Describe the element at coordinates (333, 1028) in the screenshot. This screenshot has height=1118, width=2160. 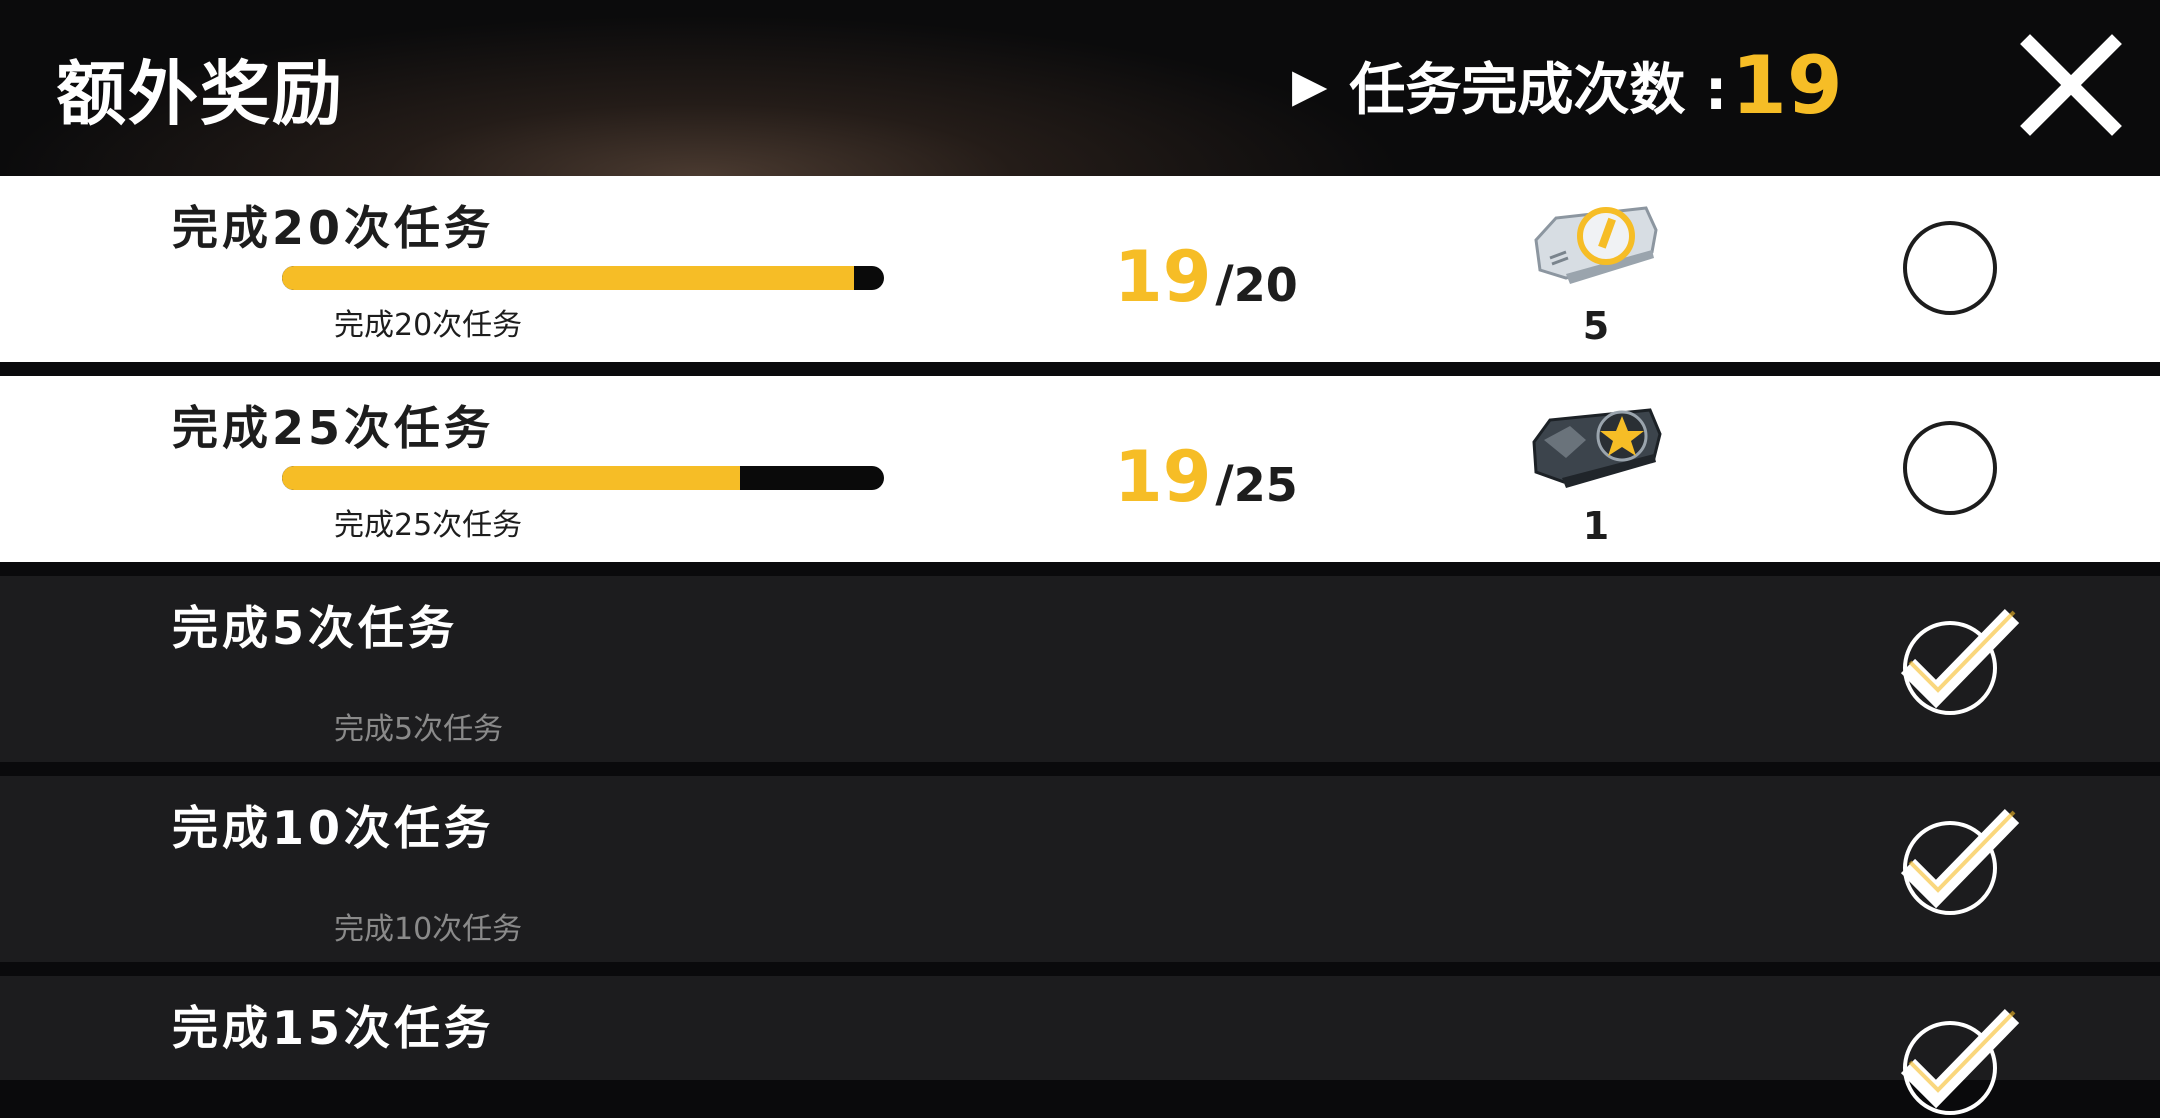
I see `reward-title: 完成15次任务` at that location.